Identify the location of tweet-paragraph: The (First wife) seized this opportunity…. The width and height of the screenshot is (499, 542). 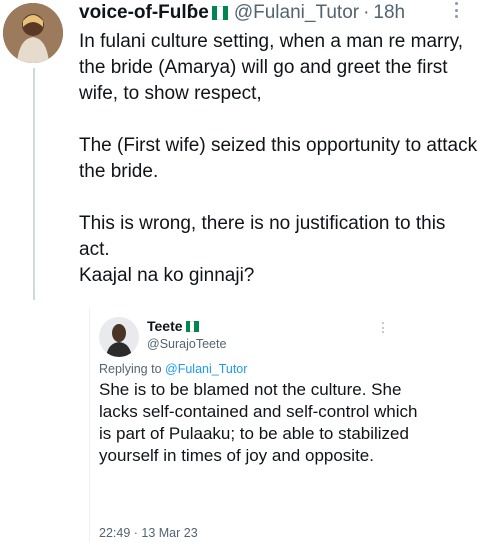
(278, 158).